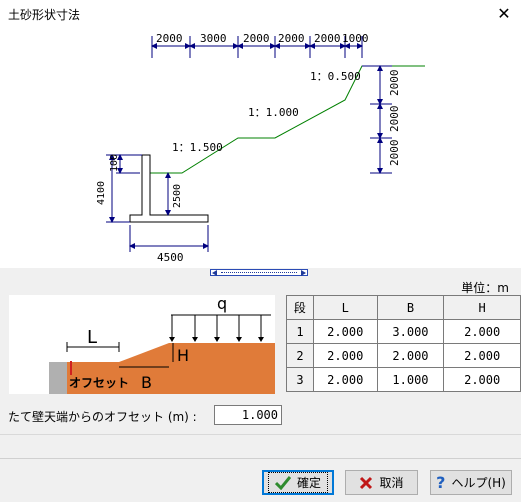  What do you see at coordinates (213, 38) in the screenshot?
I see `top-dim-2: 3000` at bounding box center [213, 38].